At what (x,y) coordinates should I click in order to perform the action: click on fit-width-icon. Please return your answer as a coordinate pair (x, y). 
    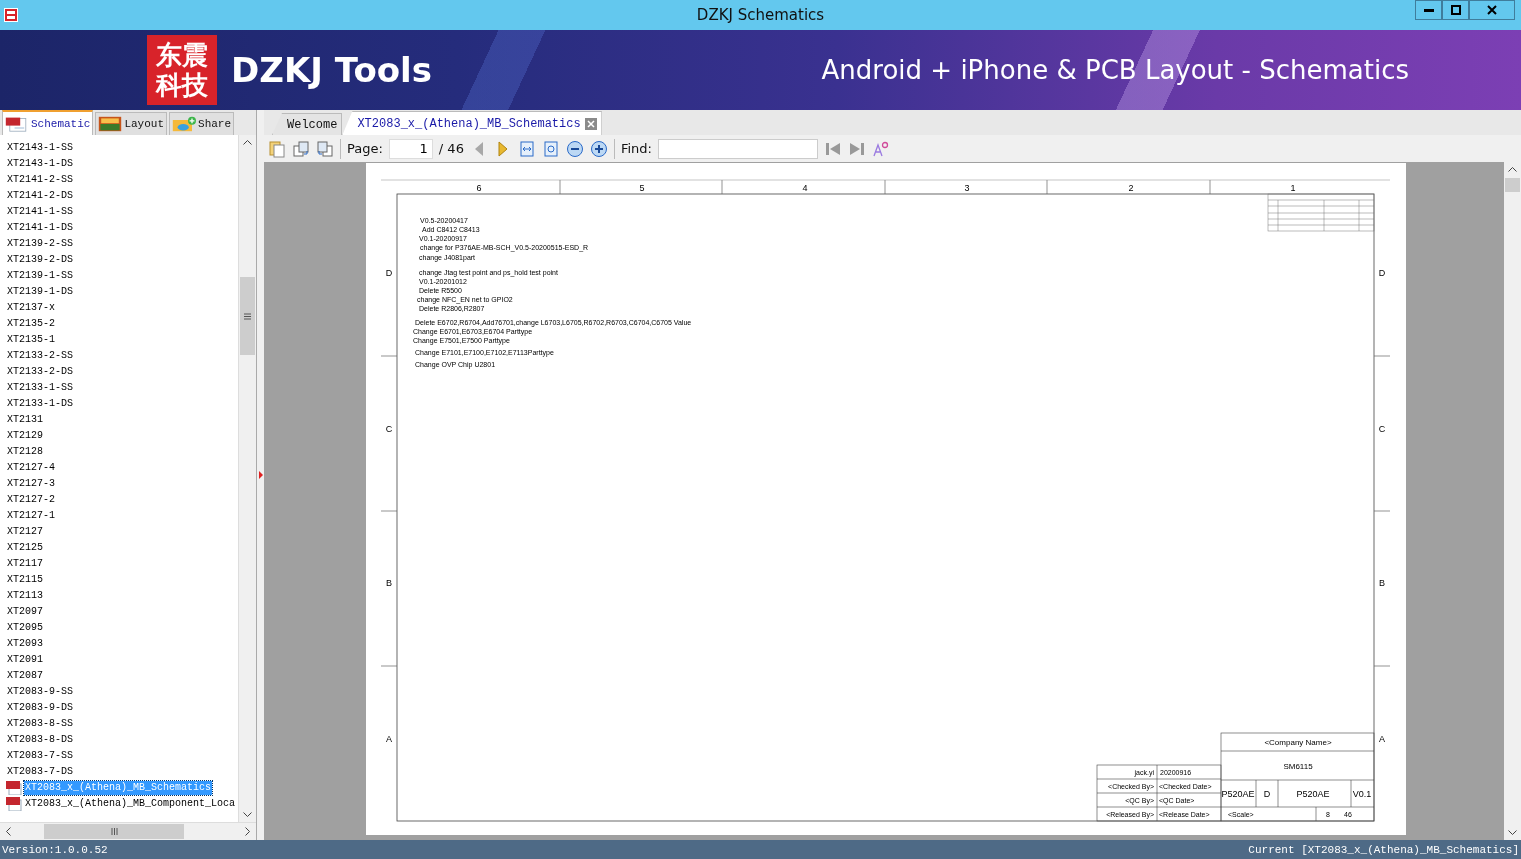
    Looking at the image, I should click on (526, 148).